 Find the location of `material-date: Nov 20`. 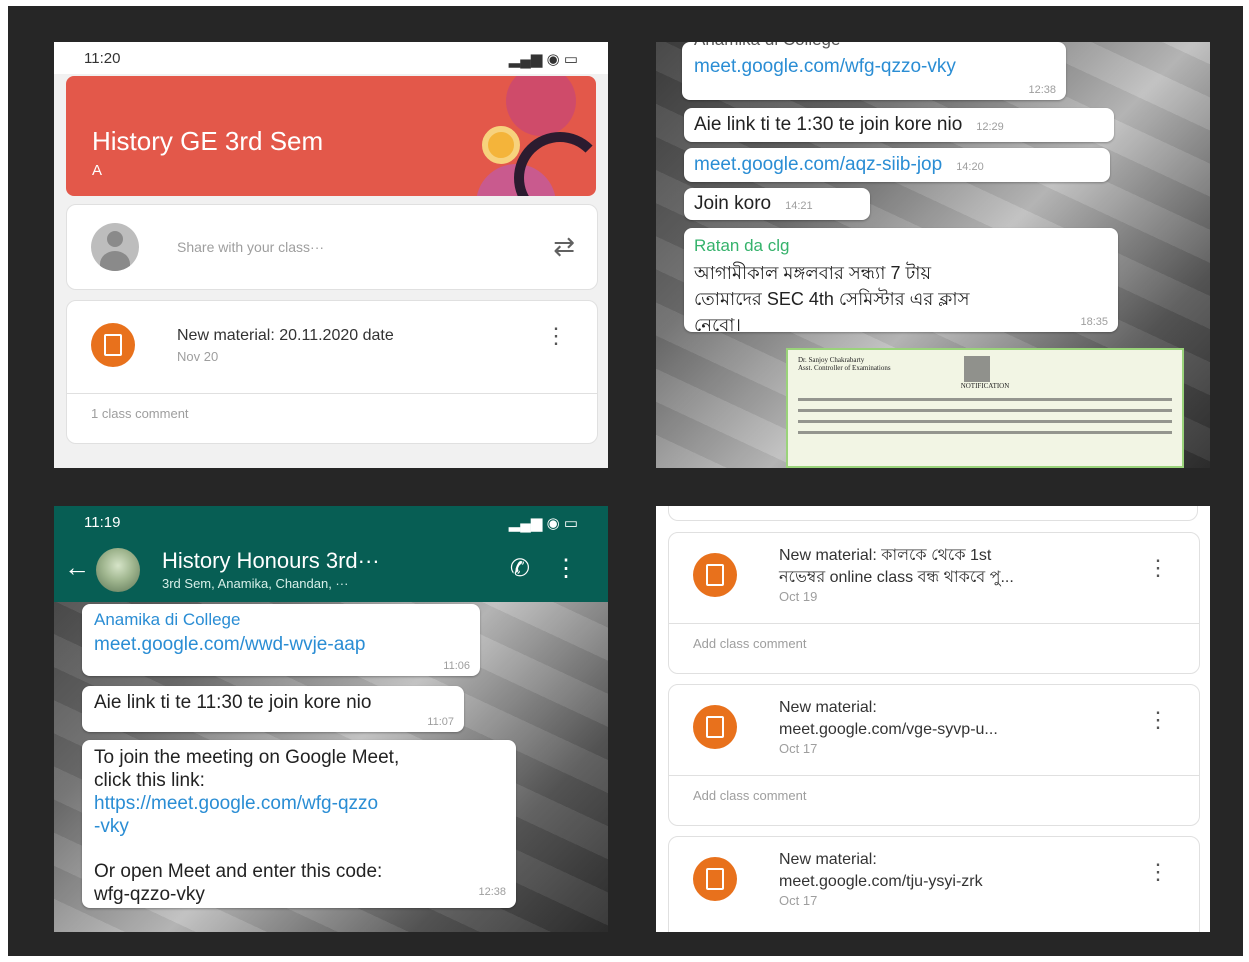

material-date: Nov 20 is located at coordinates (198, 356).